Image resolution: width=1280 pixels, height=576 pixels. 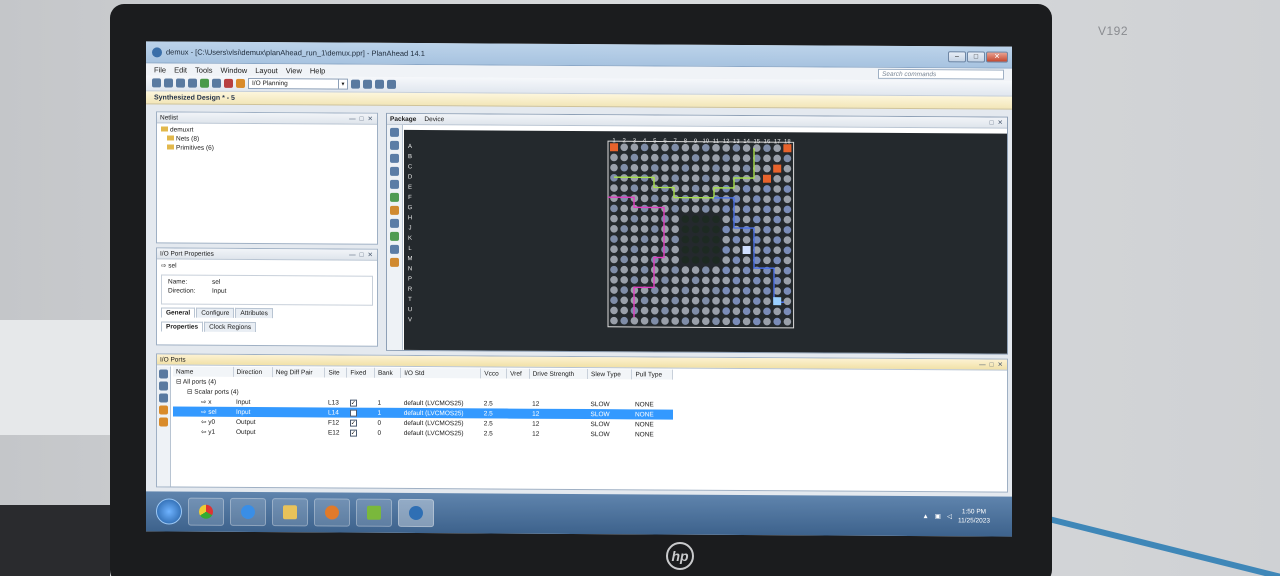 What do you see at coordinates (416, 513) in the screenshot?
I see `taskbar-planahead` at bounding box center [416, 513].